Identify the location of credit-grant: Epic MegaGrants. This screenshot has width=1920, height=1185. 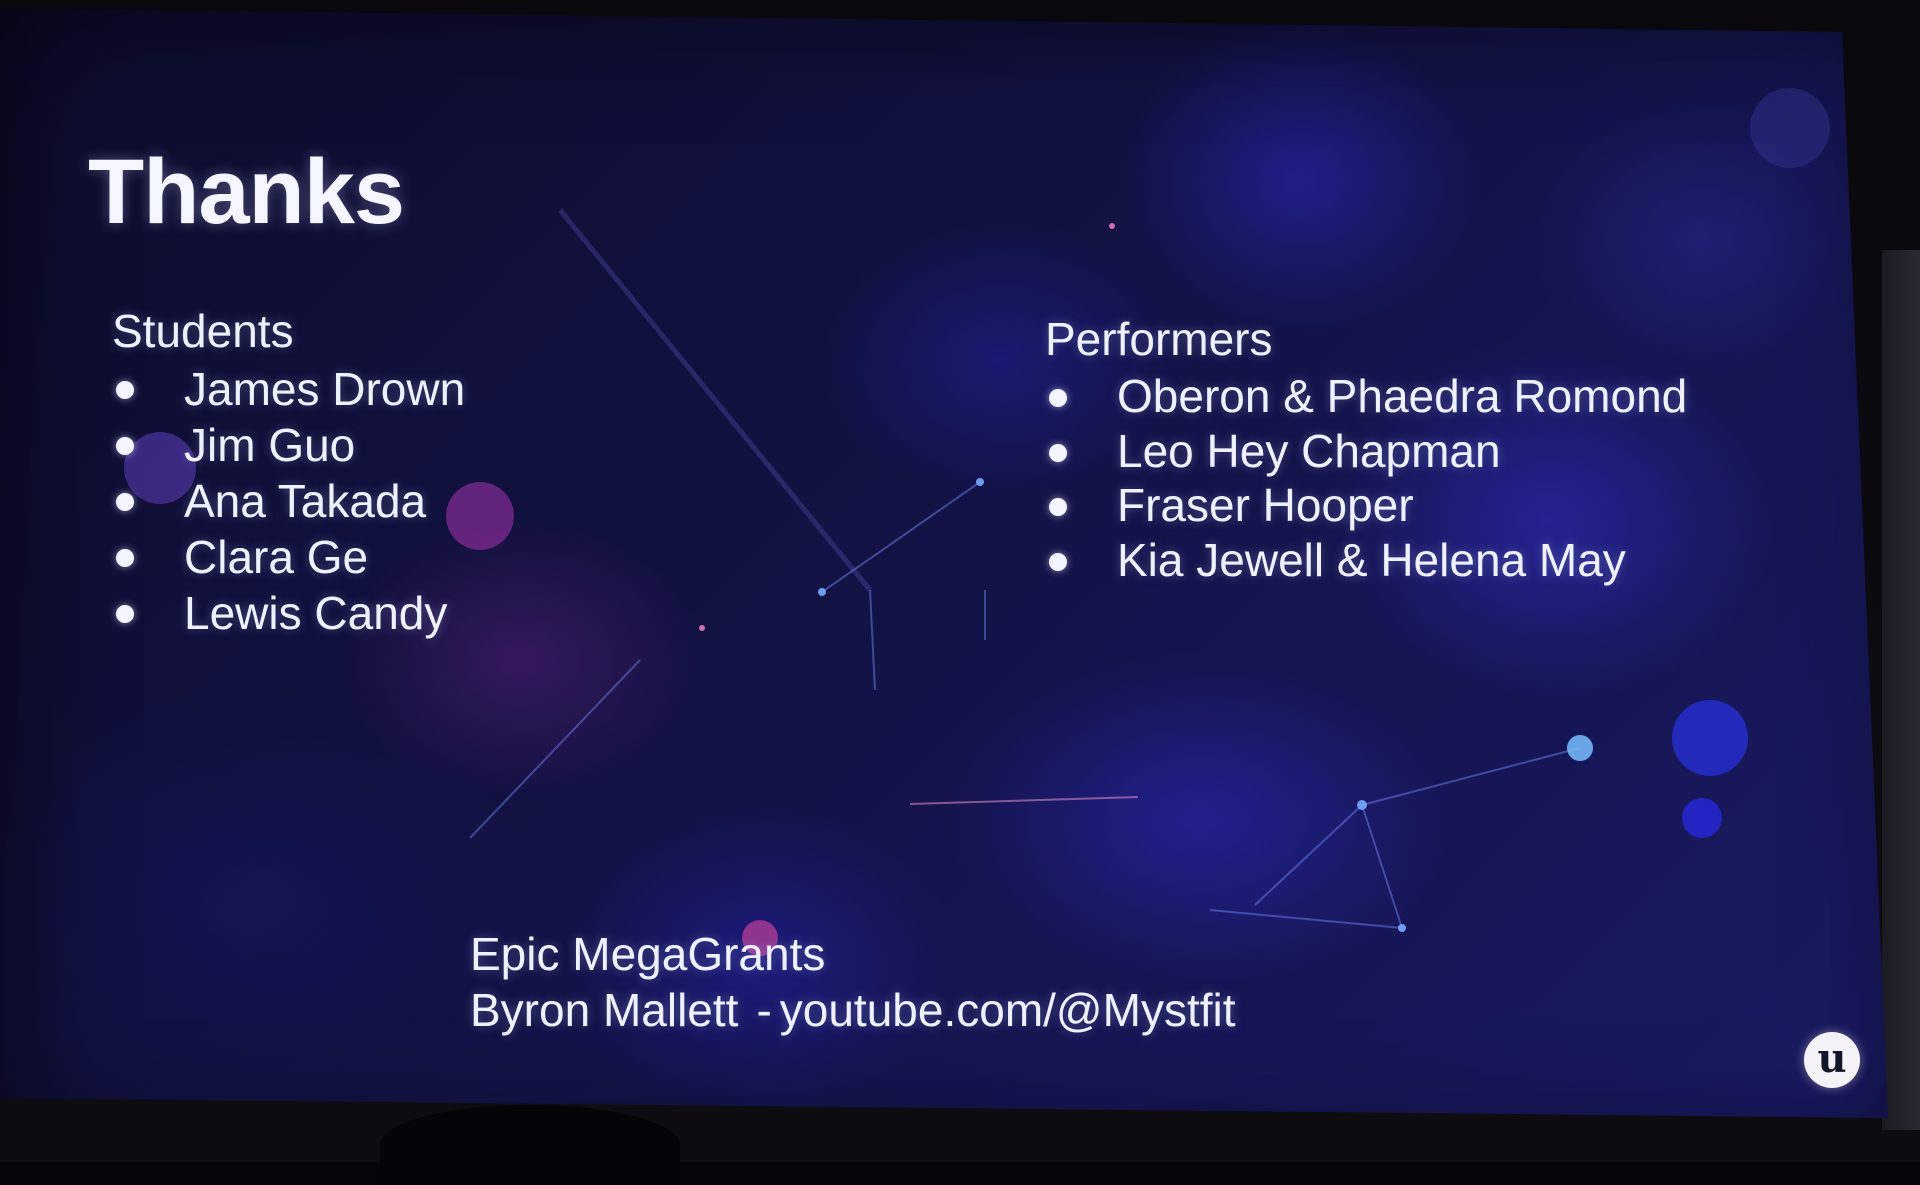
(648, 954).